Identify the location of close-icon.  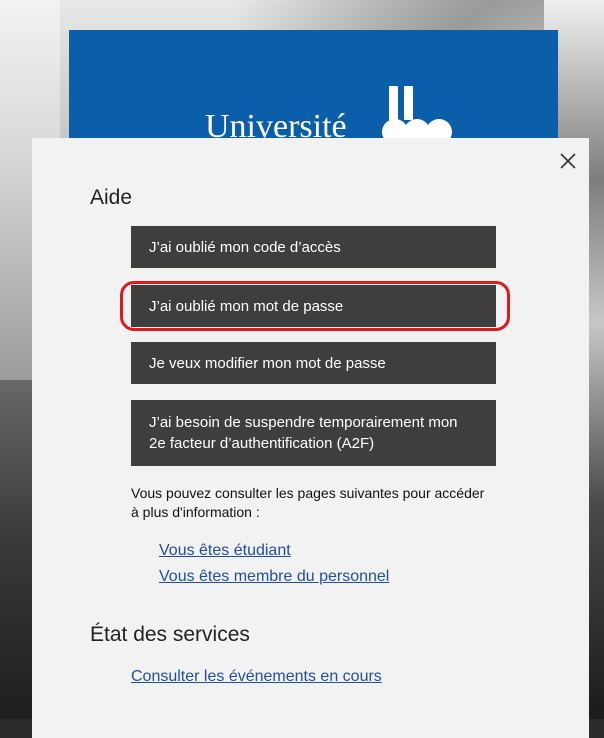
(568, 161).